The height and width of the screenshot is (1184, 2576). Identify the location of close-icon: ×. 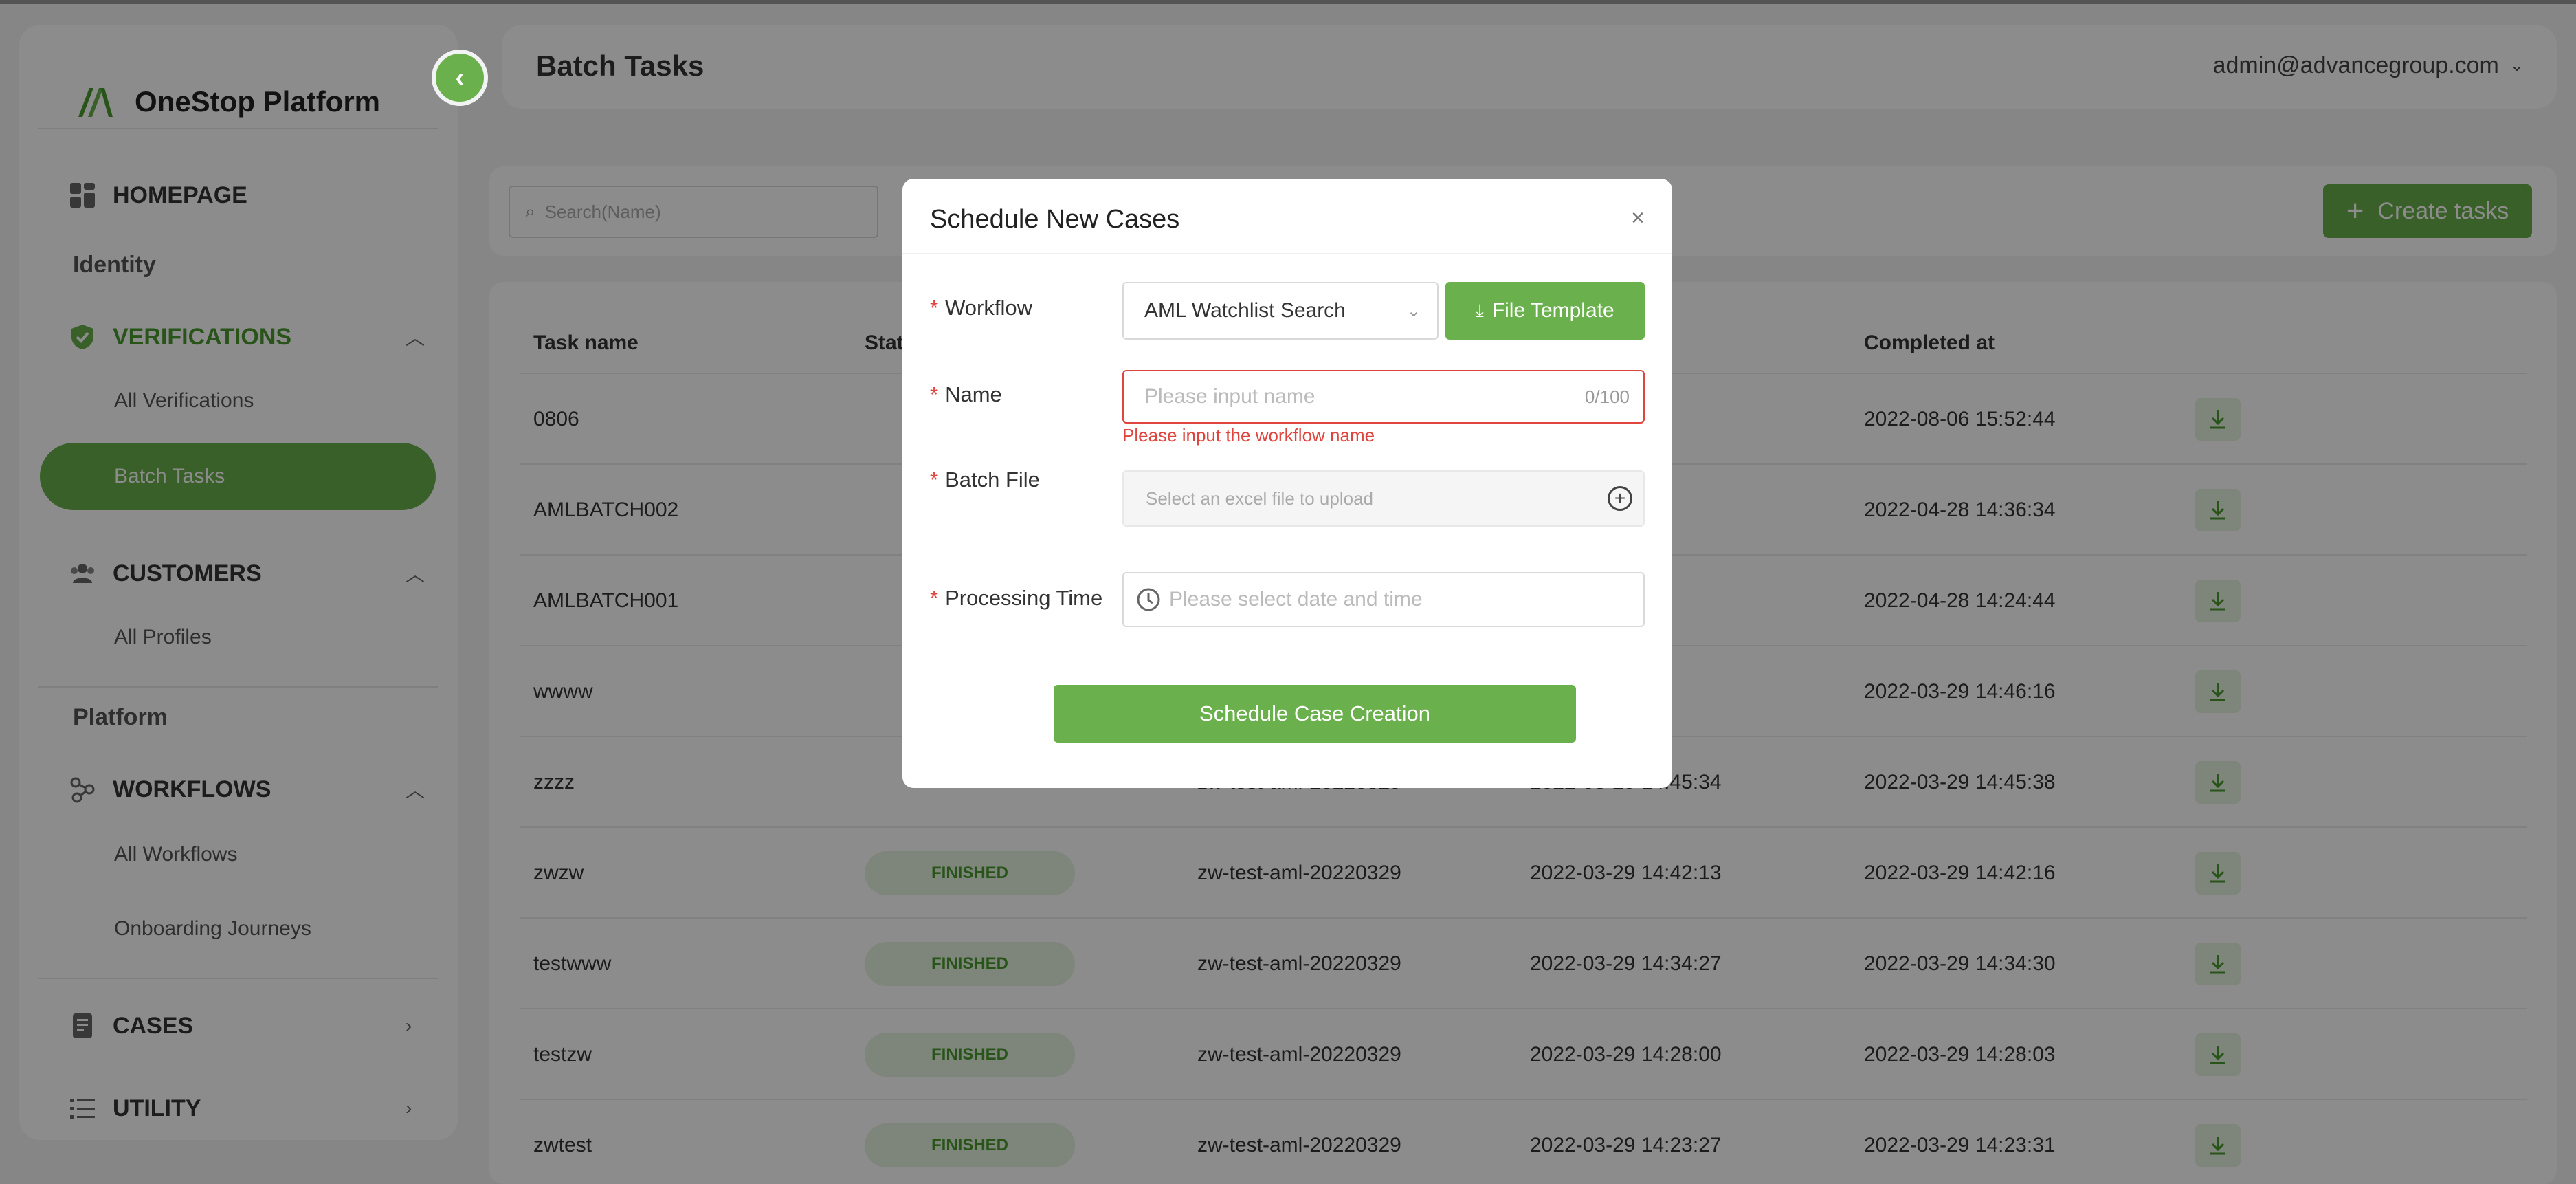
(1638, 218).